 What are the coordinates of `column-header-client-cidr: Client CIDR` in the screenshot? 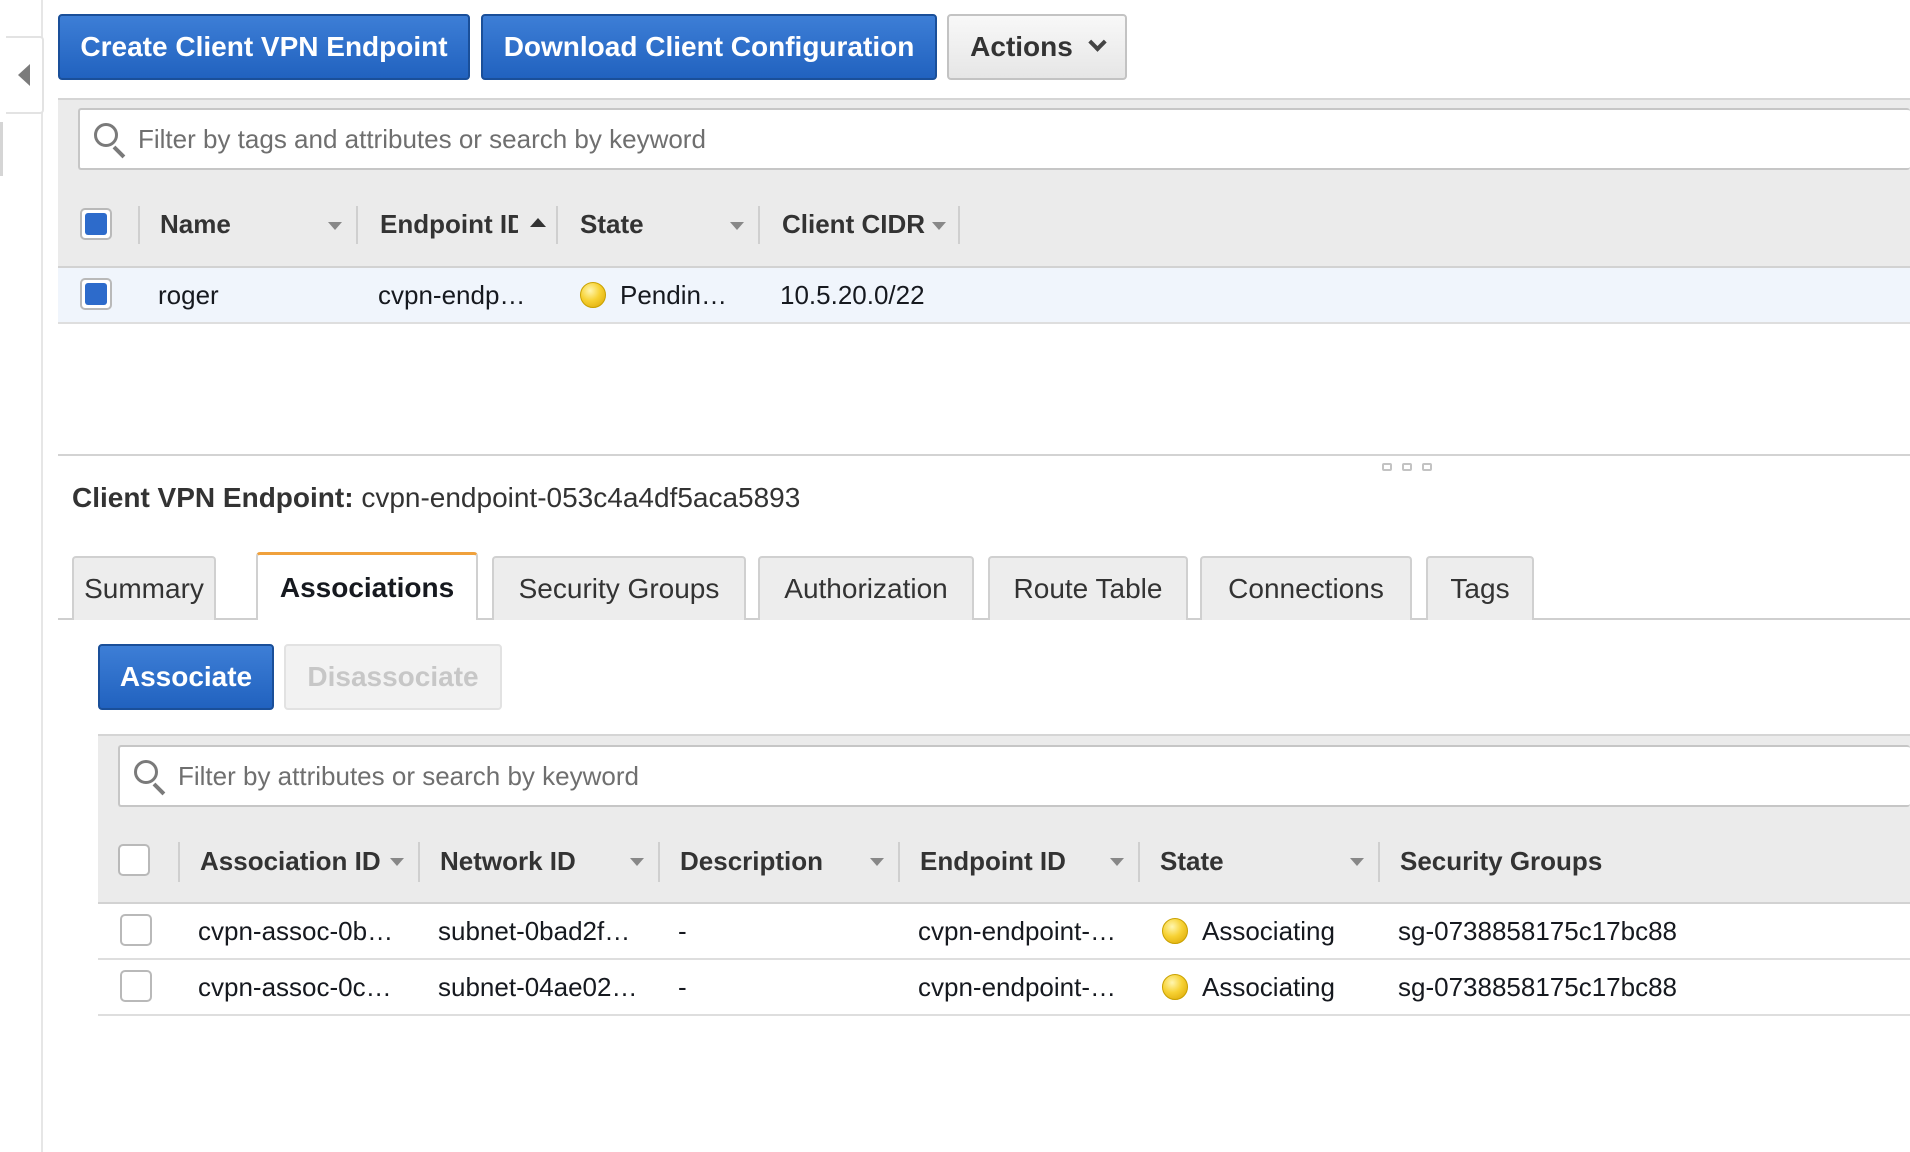 It's located at (853, 224).